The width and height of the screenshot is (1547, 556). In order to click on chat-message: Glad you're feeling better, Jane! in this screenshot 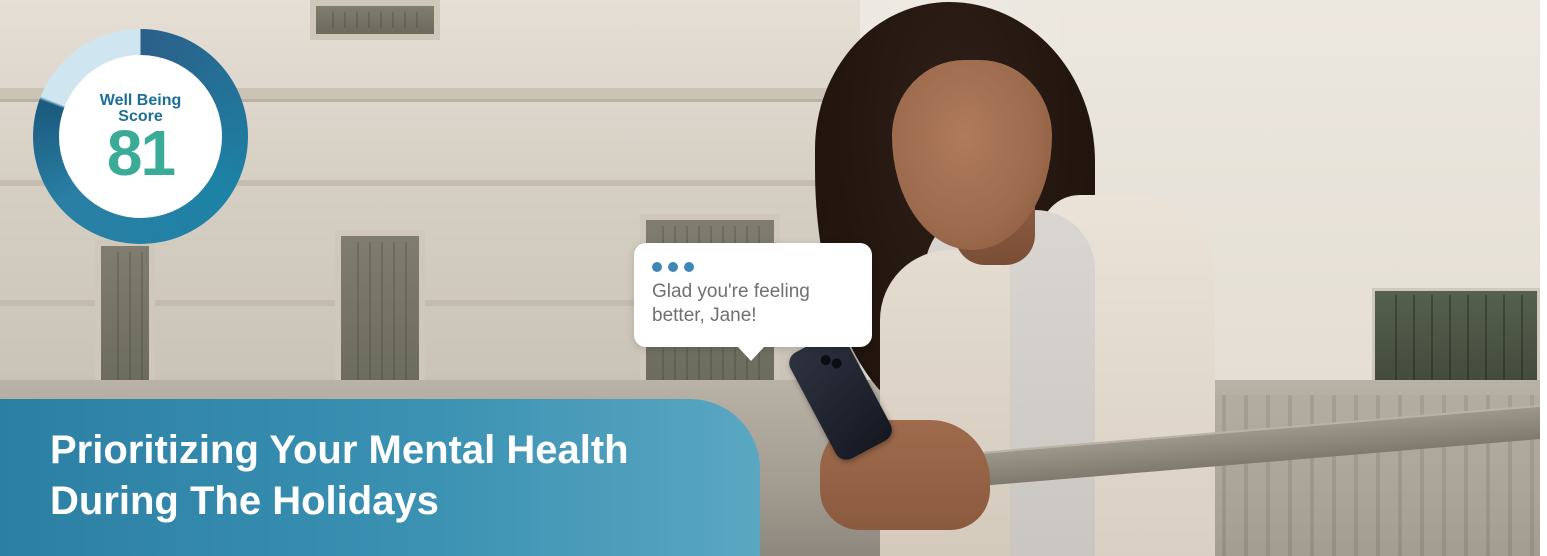, I will do `click(731, 303)`.